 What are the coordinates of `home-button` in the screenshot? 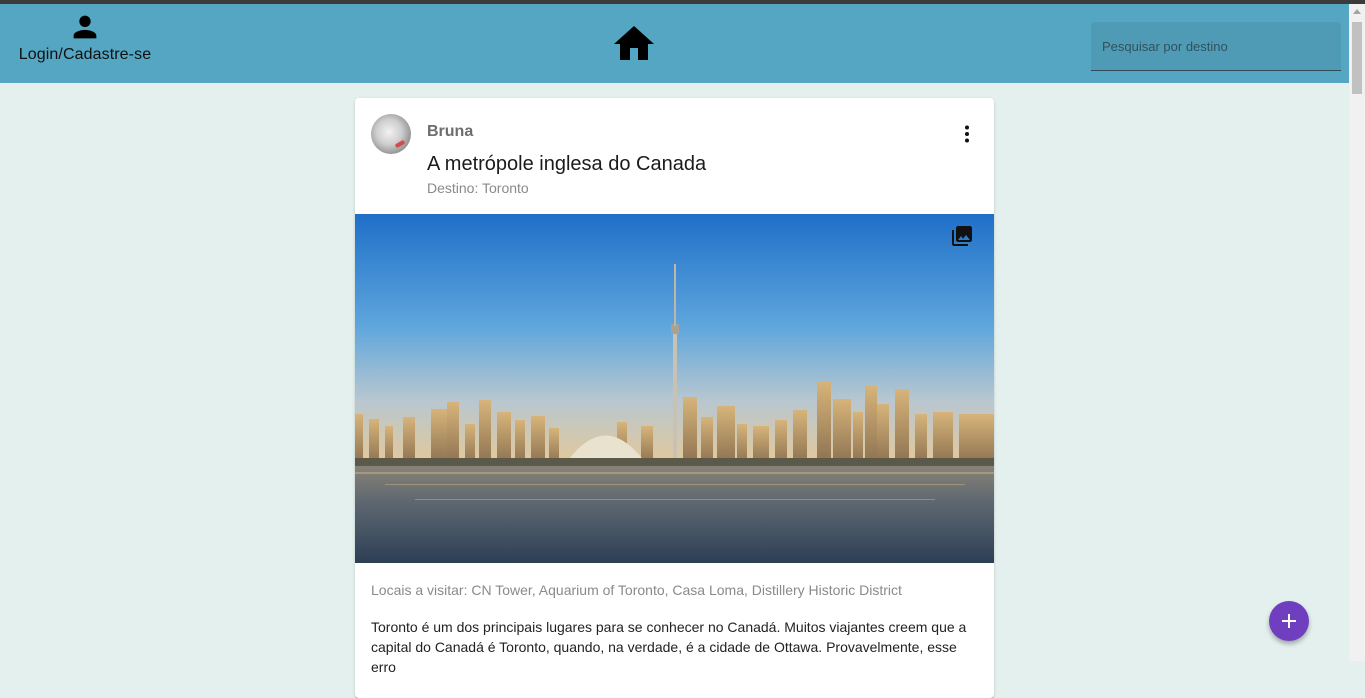 It's located at (634, 44).